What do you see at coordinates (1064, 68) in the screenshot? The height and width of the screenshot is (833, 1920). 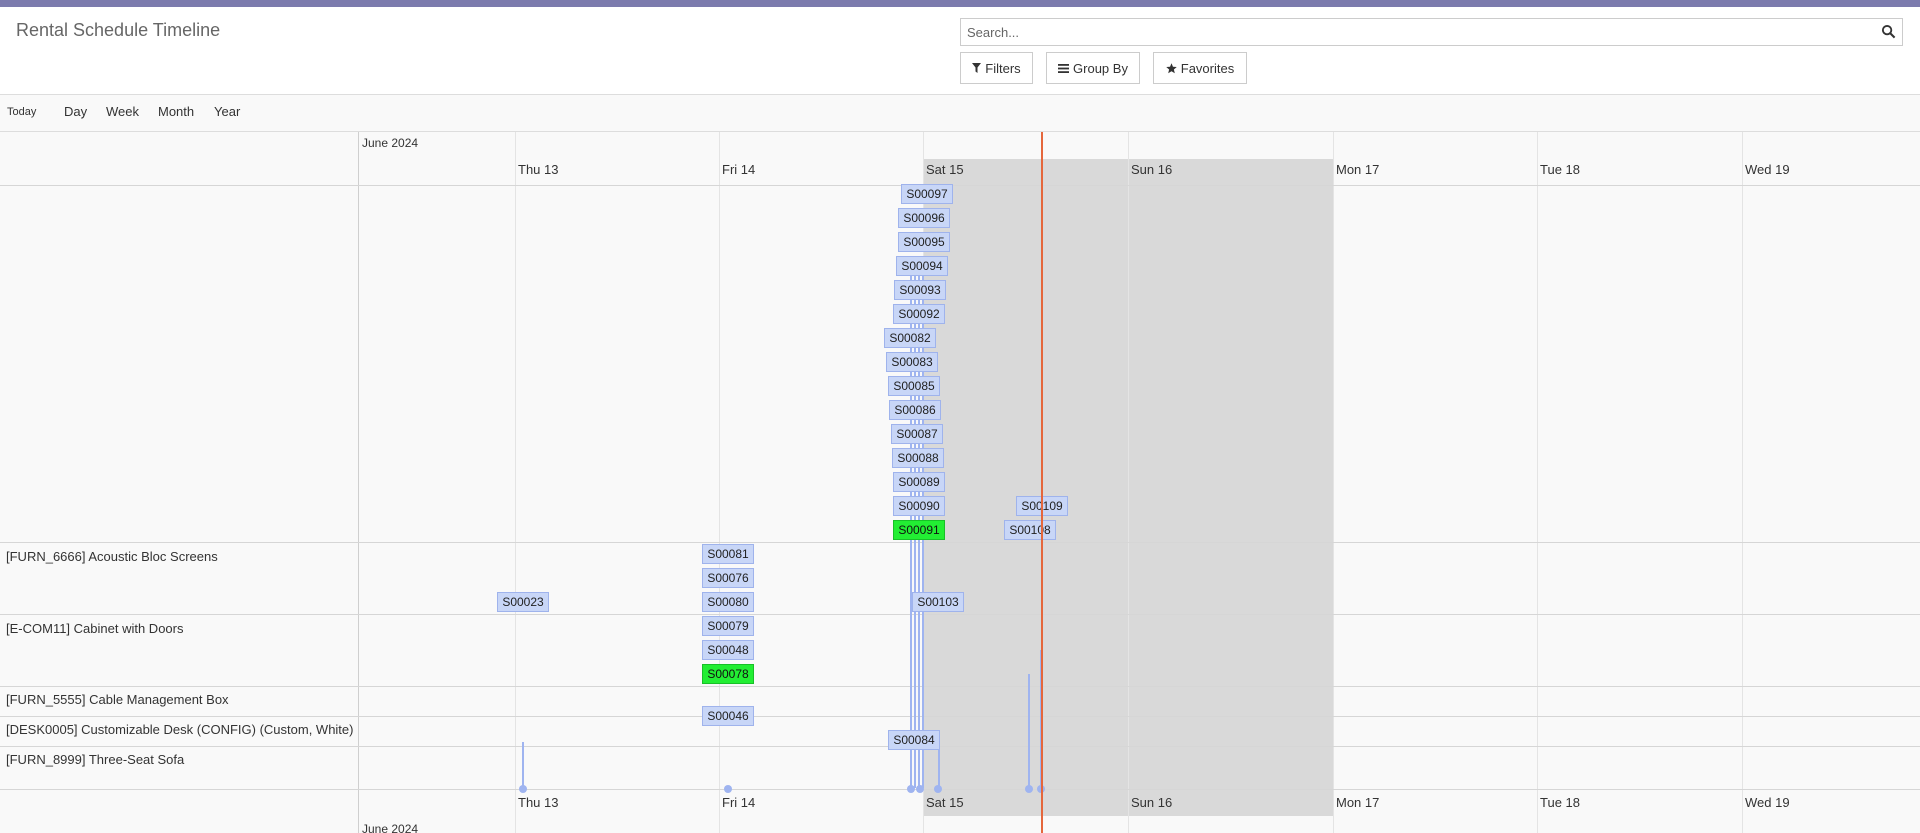 I see `bars-icon` at bounding box center [1064, 68].